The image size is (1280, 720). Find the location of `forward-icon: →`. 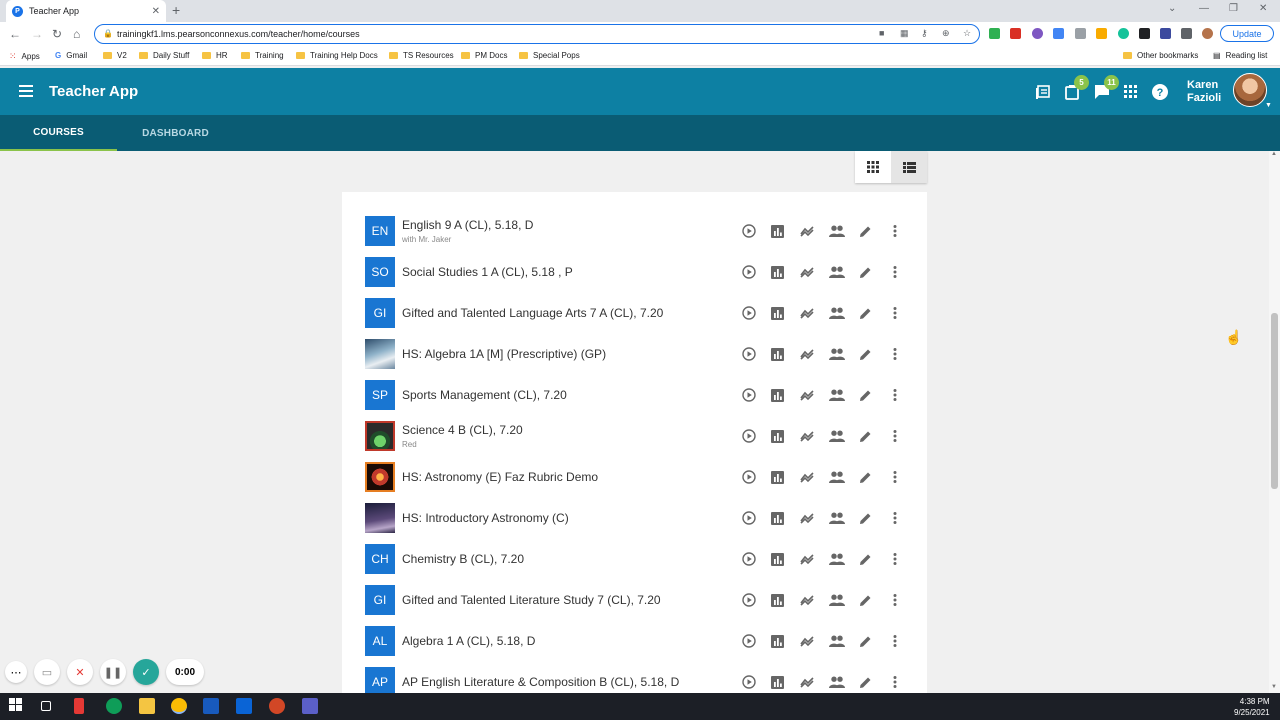

forward-icon: → is located at coordinates (37, 34).